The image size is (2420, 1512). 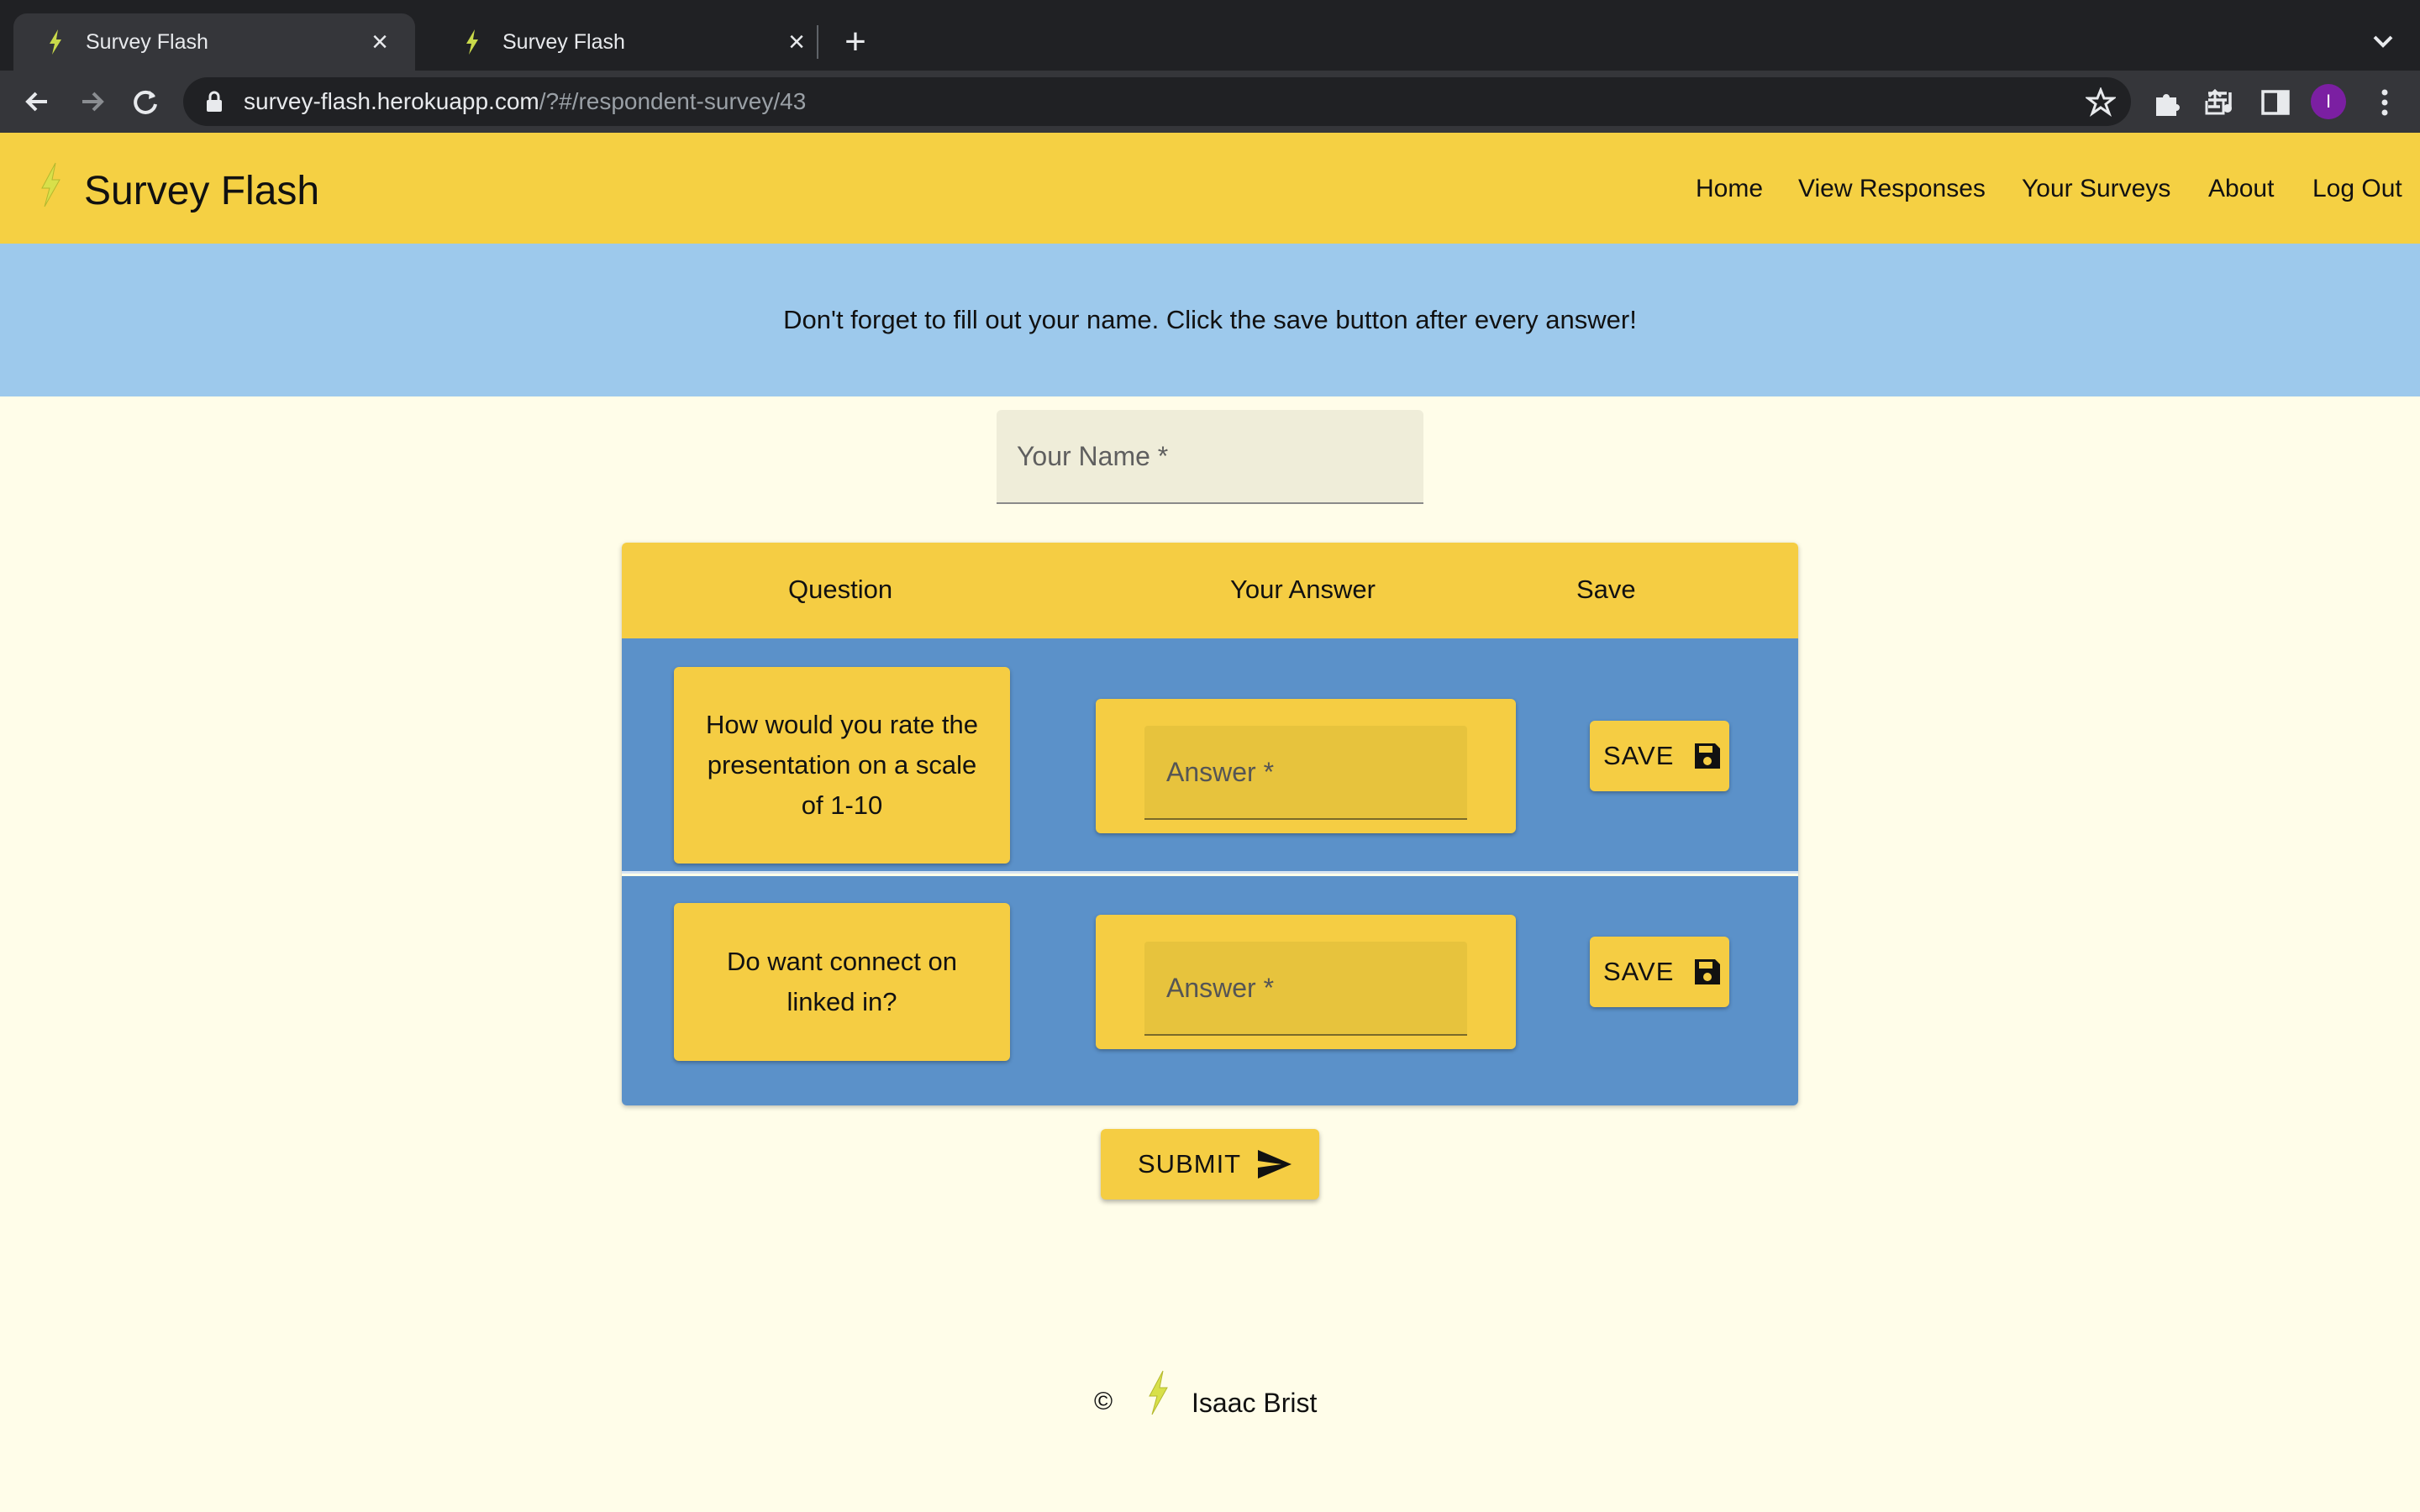 What do you see at coordinates (817, 42) in the screenshot?
I see `tab-separator` at bounding box center [817, 42].